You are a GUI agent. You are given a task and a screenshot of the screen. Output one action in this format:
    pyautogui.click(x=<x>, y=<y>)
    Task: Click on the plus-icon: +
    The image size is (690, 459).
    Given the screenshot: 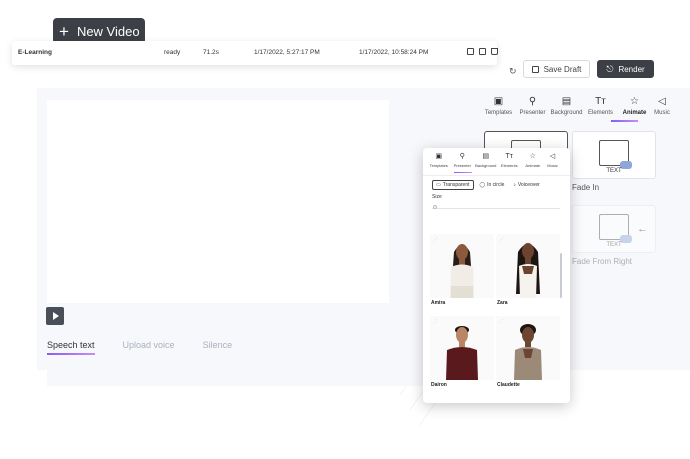 What is the action you would take?
    pyautogui.click(x=64, y=31)
    